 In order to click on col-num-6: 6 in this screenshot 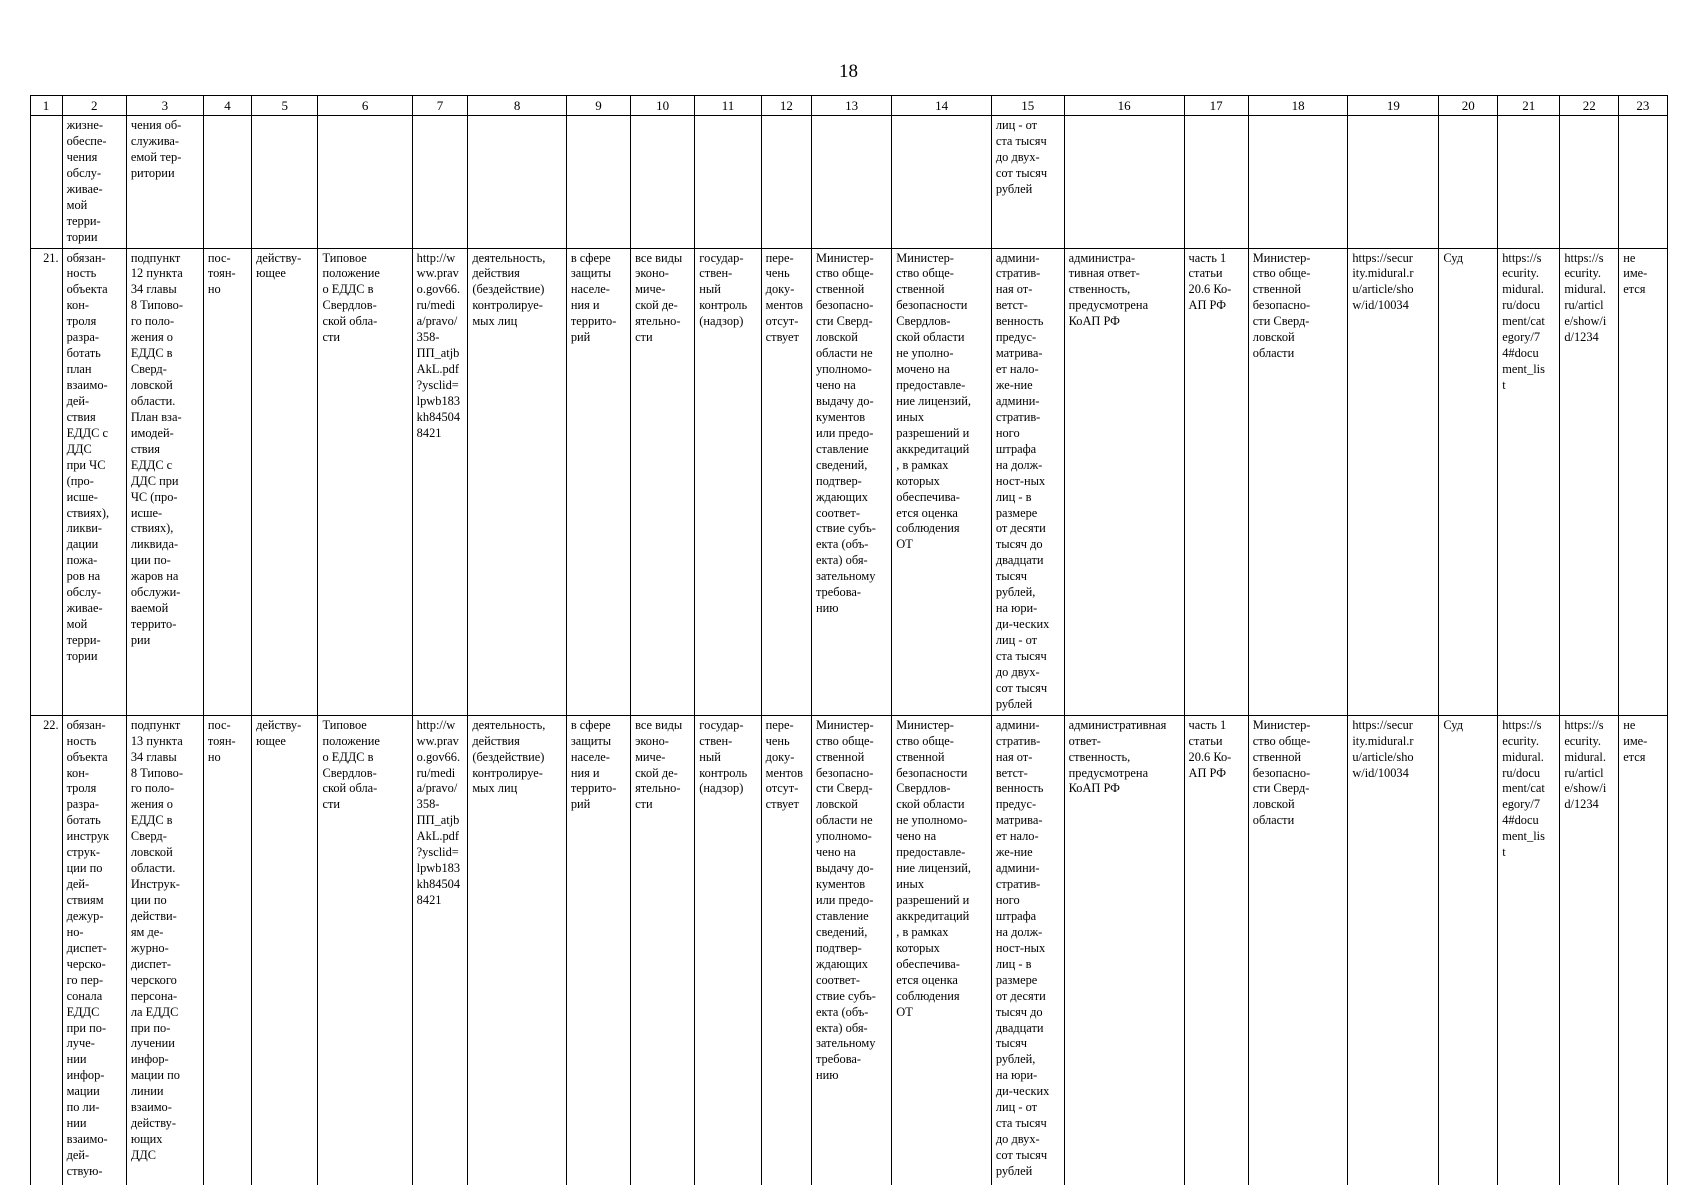, I will do `click(365, 105)`.